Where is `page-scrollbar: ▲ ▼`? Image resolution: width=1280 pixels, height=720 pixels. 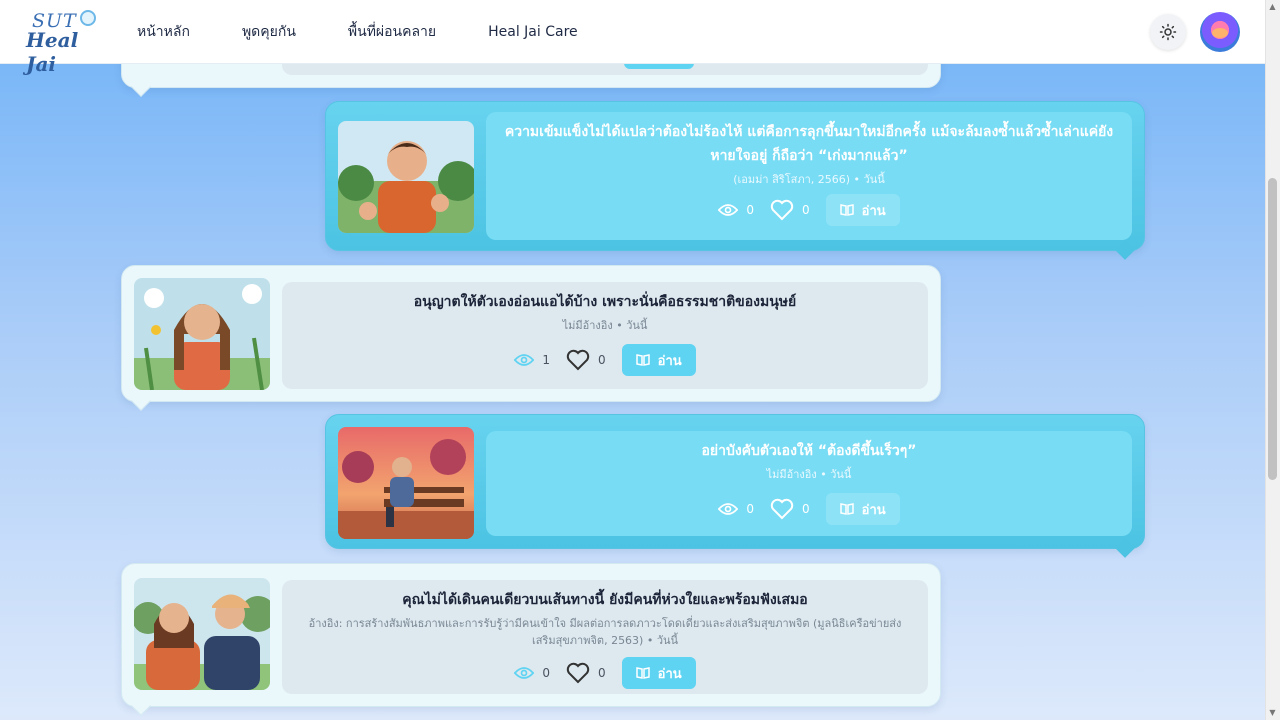
page-scrollbar: ▲ ▼ is located at coordinates (1272, 360).